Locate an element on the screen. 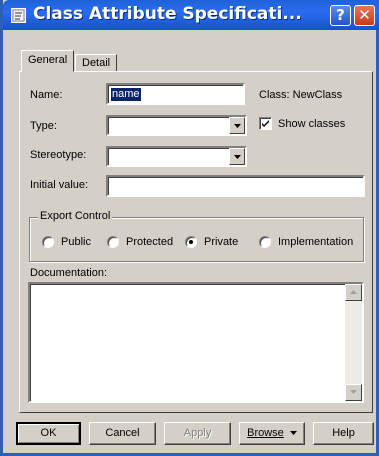 The width and height of the screenshot is (379, 456). browse-button: Browse is located at coordinates (272, 433).